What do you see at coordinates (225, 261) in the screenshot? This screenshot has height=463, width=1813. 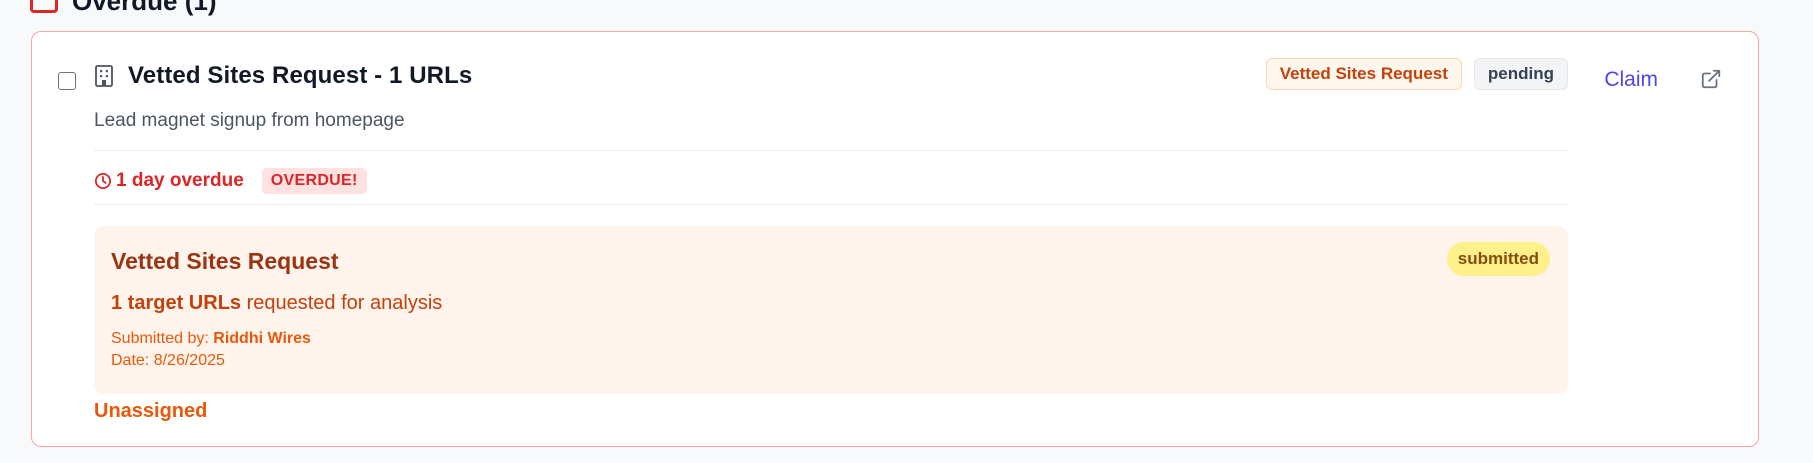 I see `request-title: Vetted Sites Request` at bounding box center [225, 261].